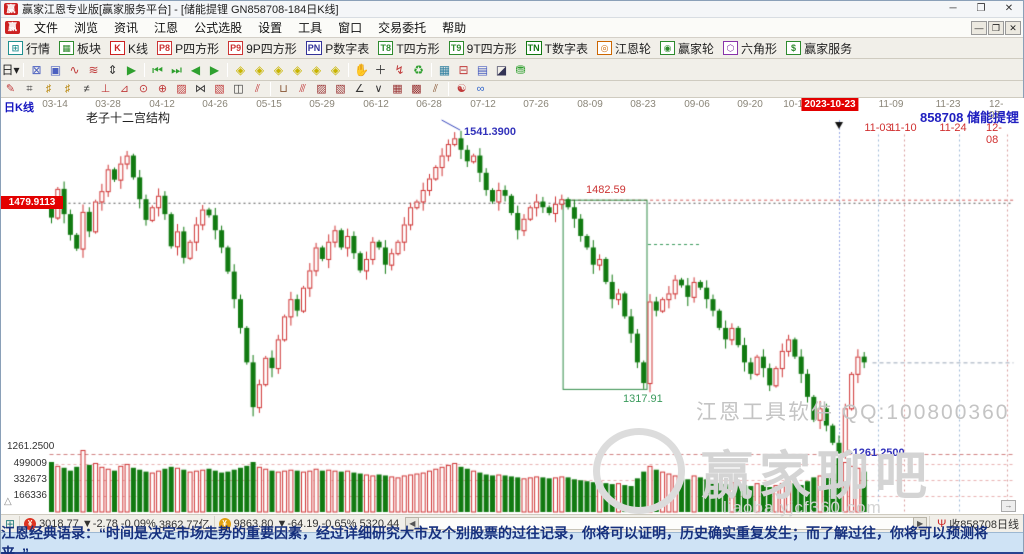  I want to click on bracket-tool-icon: ⊔, so click(283, 89).